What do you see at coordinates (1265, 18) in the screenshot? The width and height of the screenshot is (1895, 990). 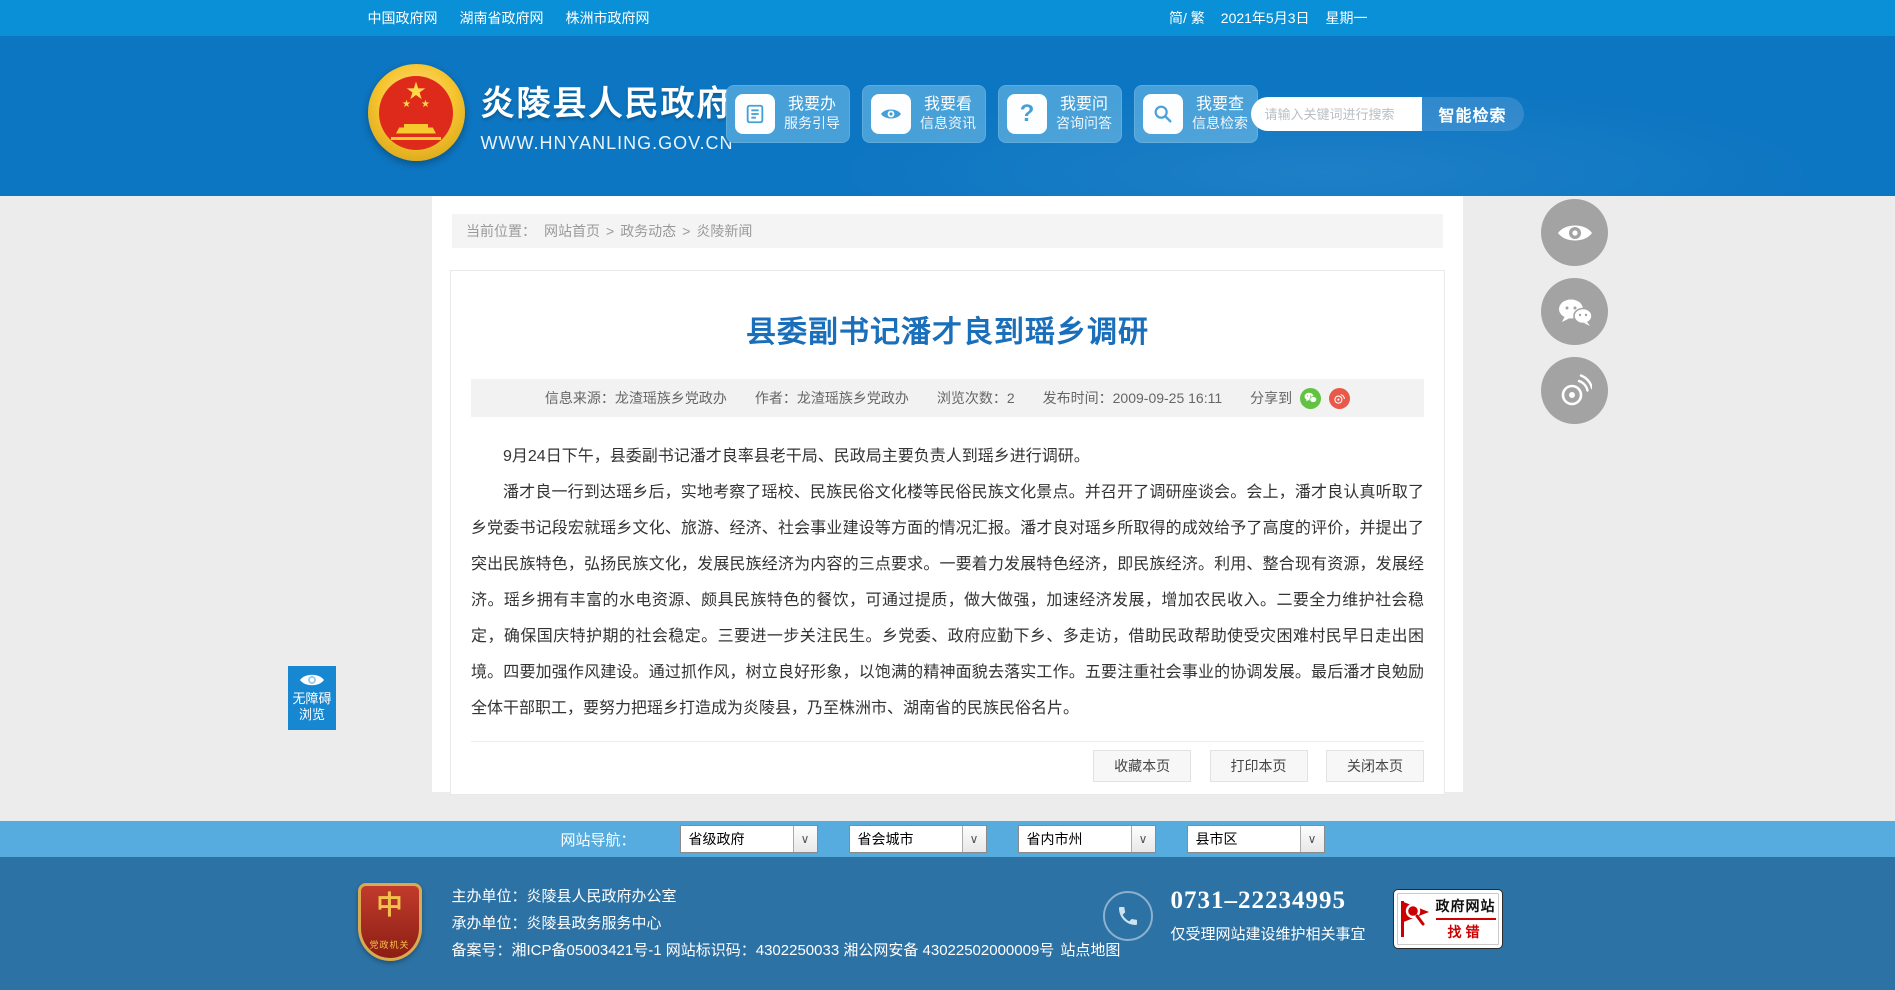 I see `current-date: 2021年5月3日` at bounding box center [1265, 18].